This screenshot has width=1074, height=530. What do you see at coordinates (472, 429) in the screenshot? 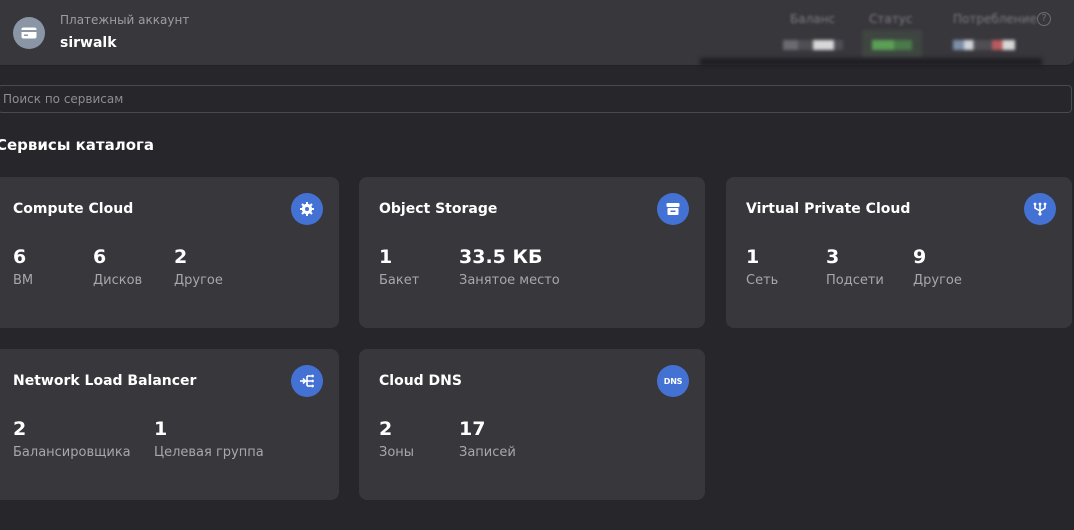
I see `metric-value: 17` at bounding box center [472, 429].